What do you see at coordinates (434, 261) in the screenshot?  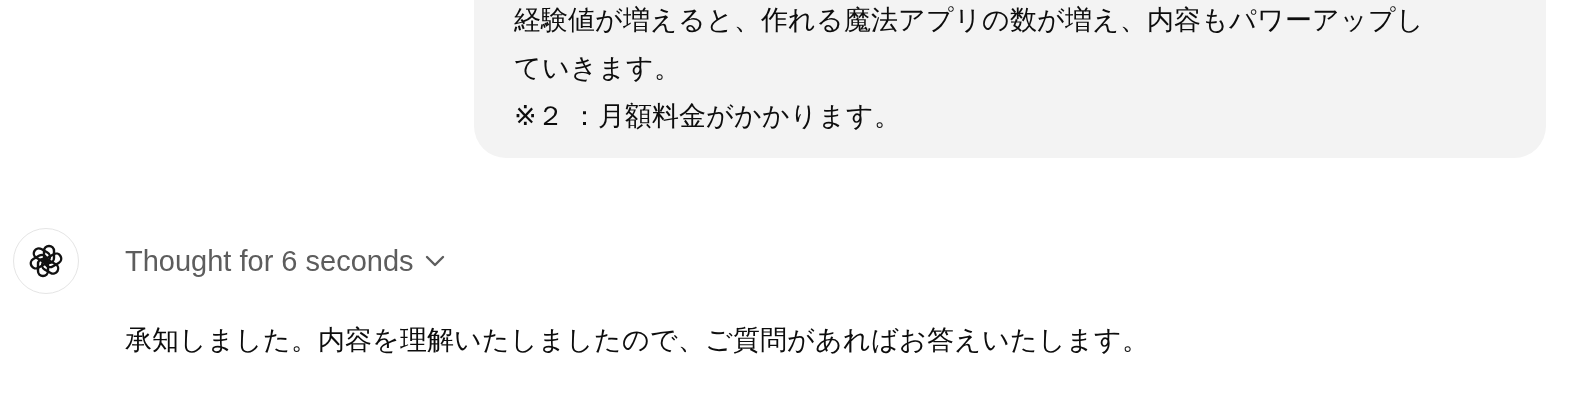 I see `chevron-icon` at bounding box center [434, 261].